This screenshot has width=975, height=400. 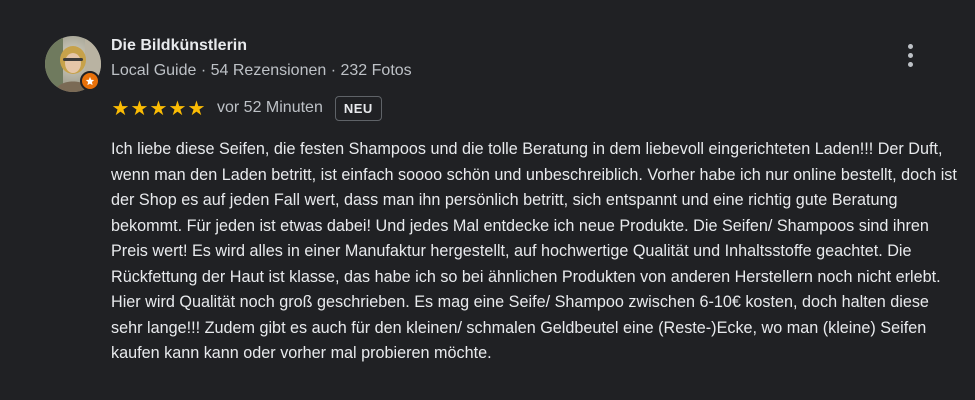 What do you see at coordinates (73, 64) in the screenshot?
I see `author-avatar-link` at bounding box center [73, 64].